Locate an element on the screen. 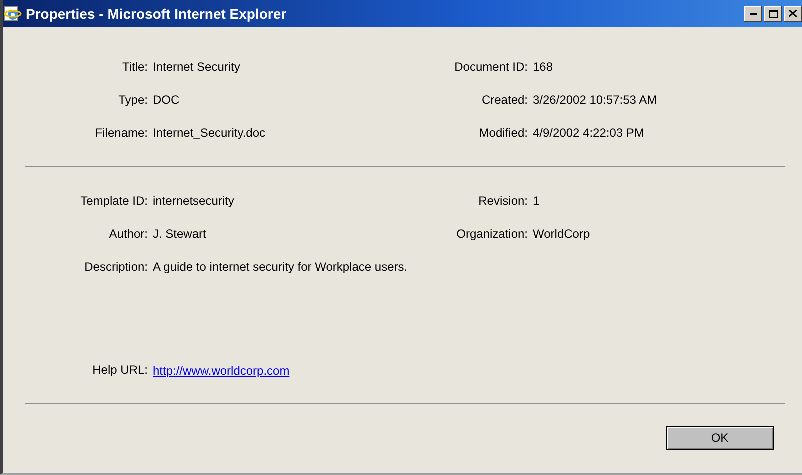 This screenshot has width=802, height=475. minimize-button is located at coordinates (753, 14).